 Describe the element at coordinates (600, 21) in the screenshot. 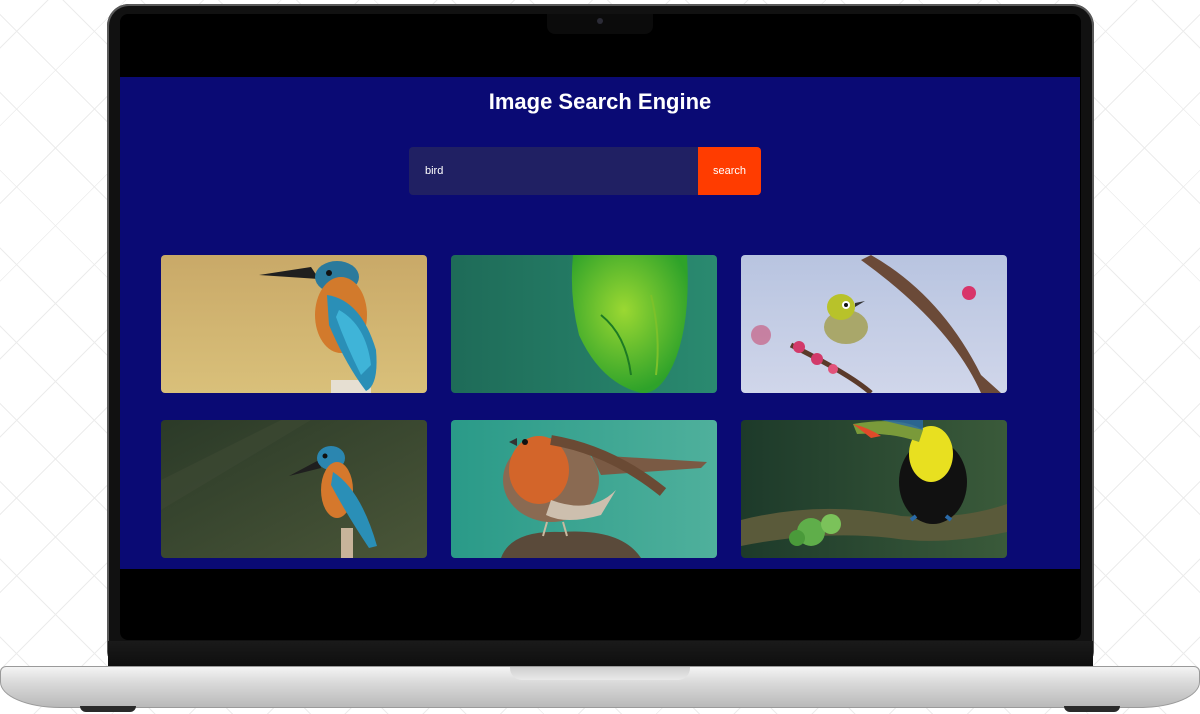

I see `camera-icon` at that location.